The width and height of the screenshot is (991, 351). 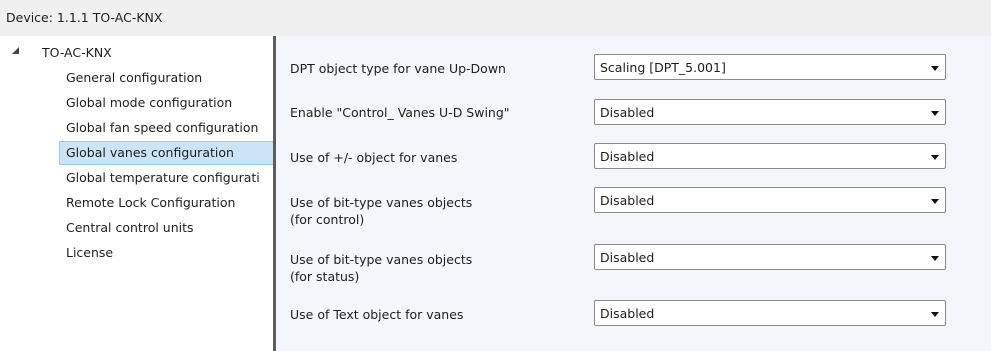 I want to click on tree-item-label: Global mode configuration, so click(x=149, y=102).